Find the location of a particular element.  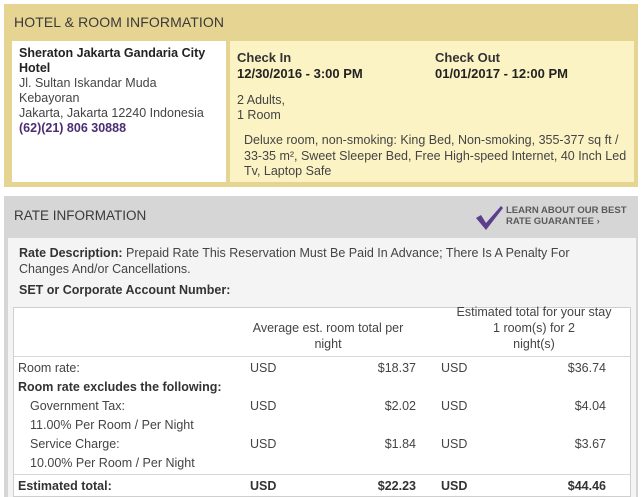

gov-tax-label: Government Tax: is located at coordinates (77, 406).